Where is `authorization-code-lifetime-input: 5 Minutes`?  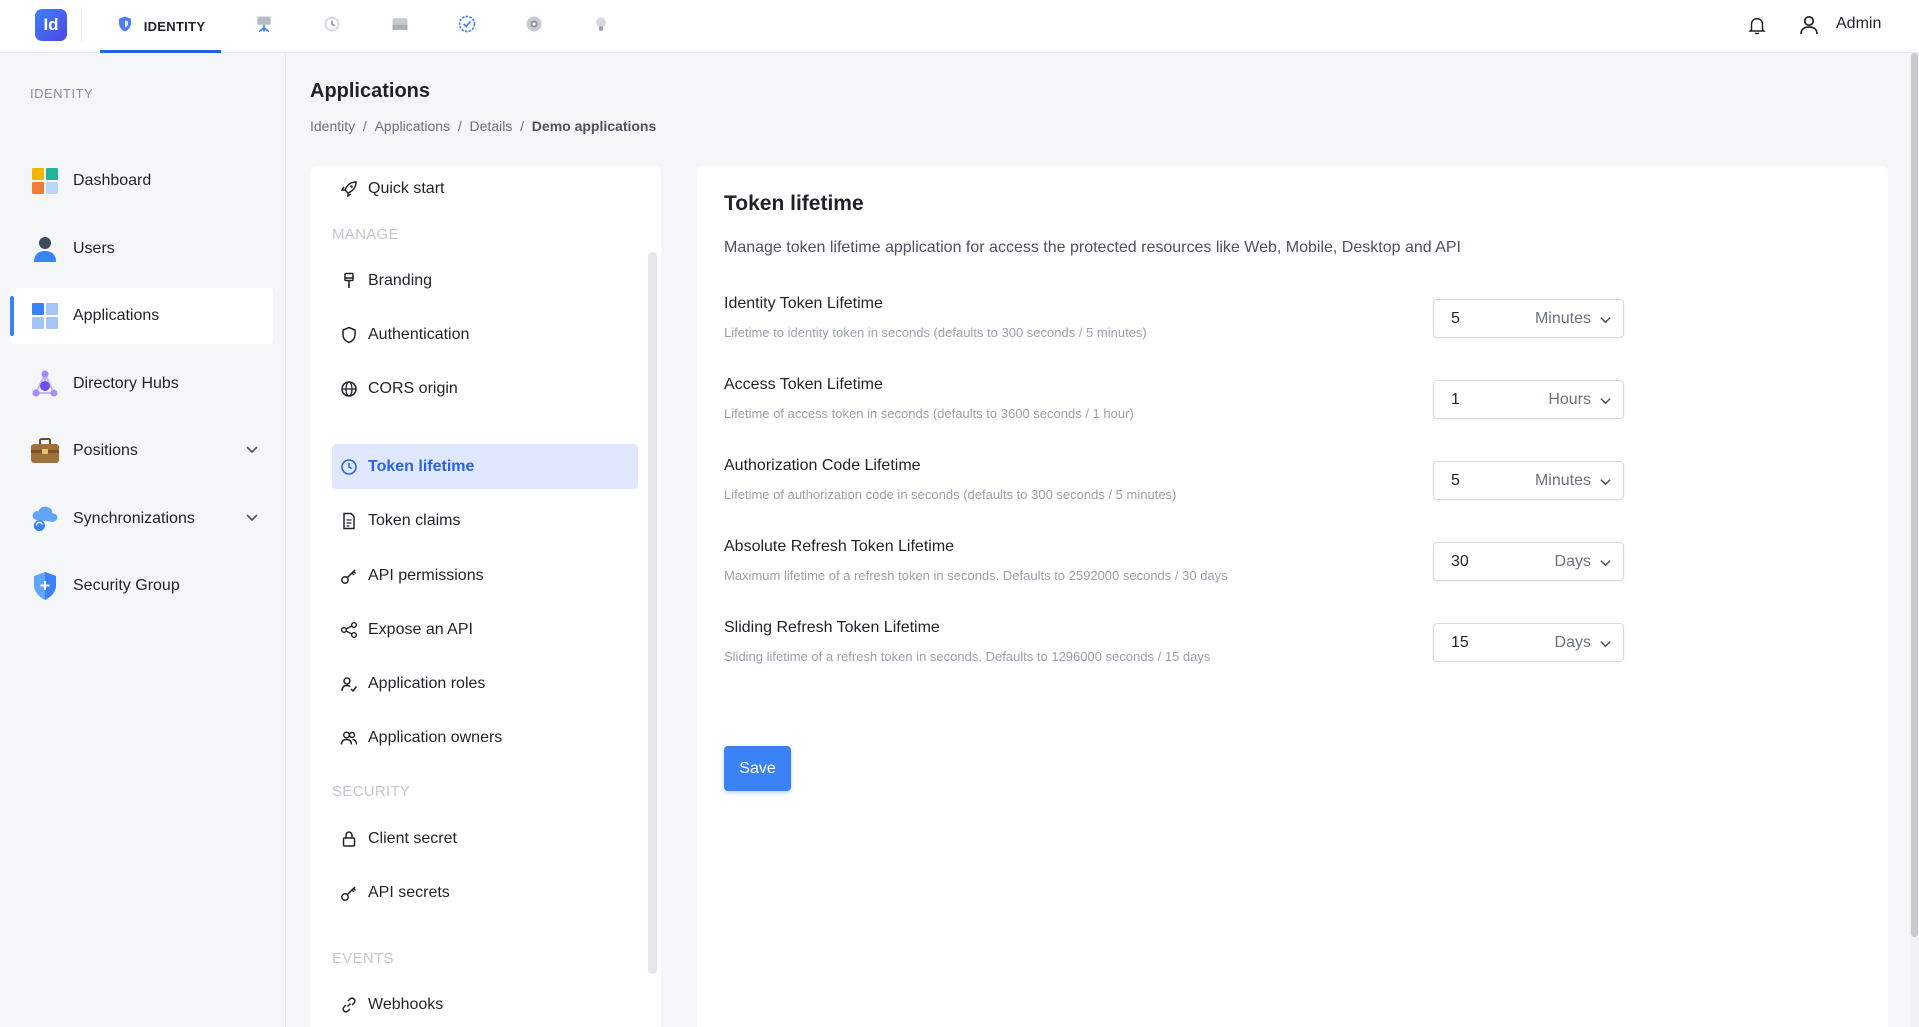
authorization-code-lifetime-input: 5 Minutes is located at coordinates (1528, 480).